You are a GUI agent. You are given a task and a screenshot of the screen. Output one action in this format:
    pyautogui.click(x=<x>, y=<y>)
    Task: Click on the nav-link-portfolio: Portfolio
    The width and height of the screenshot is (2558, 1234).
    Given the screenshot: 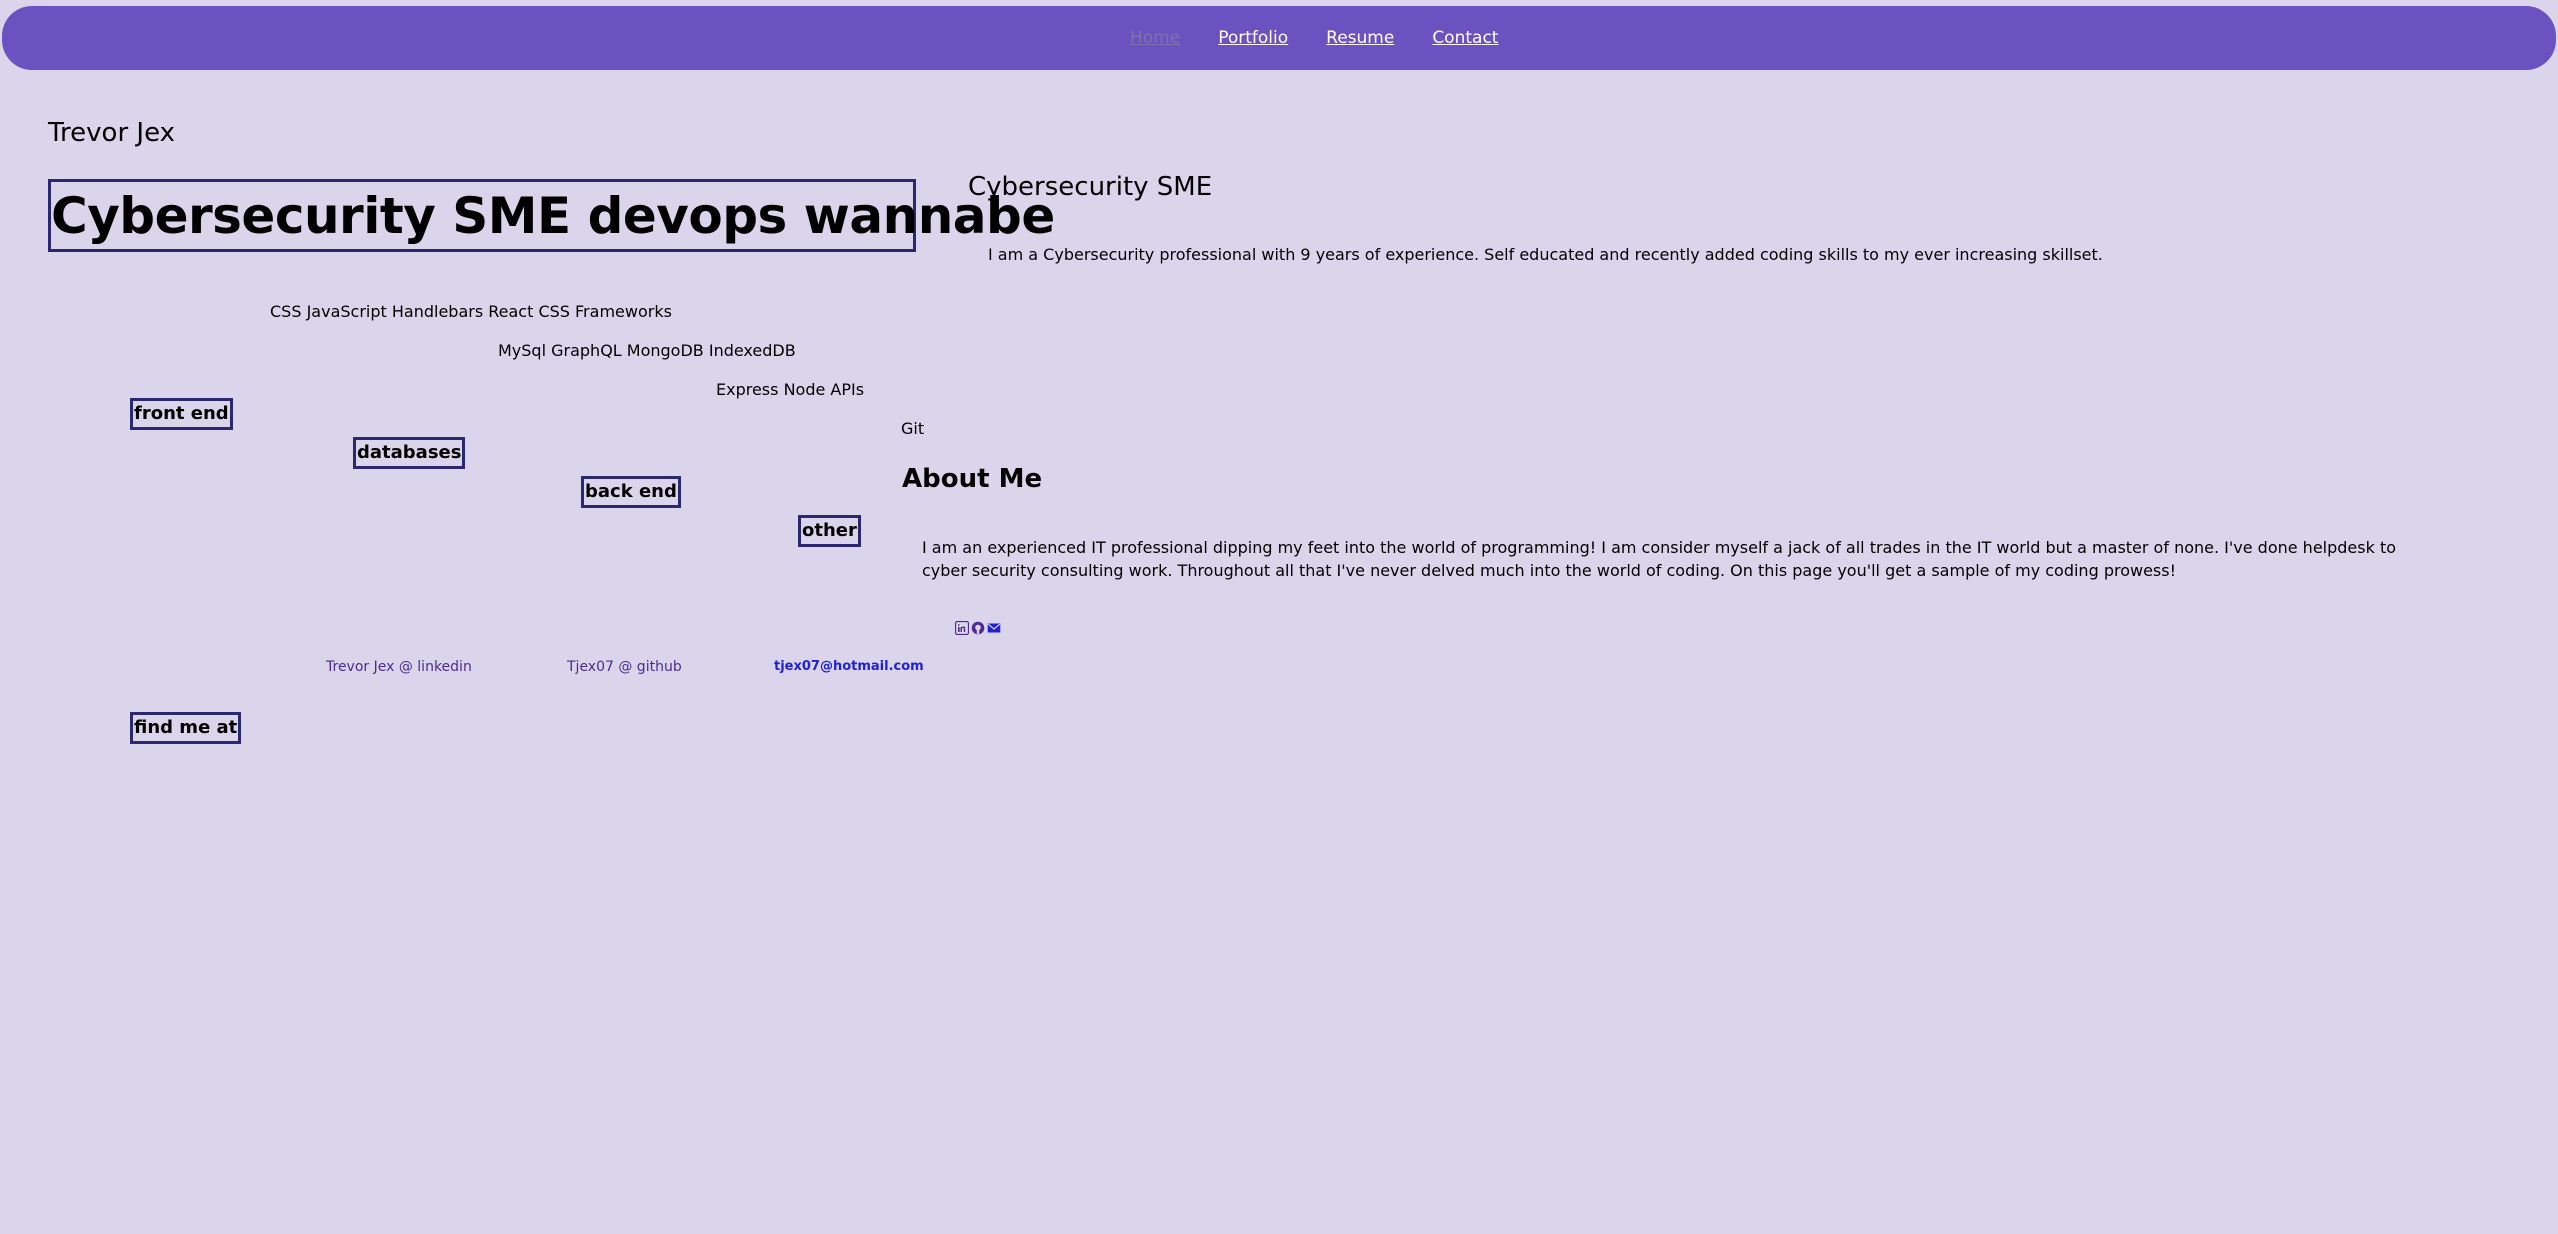 What is the action you would take?
    pyautogui.click(x=1253, y=38)
    